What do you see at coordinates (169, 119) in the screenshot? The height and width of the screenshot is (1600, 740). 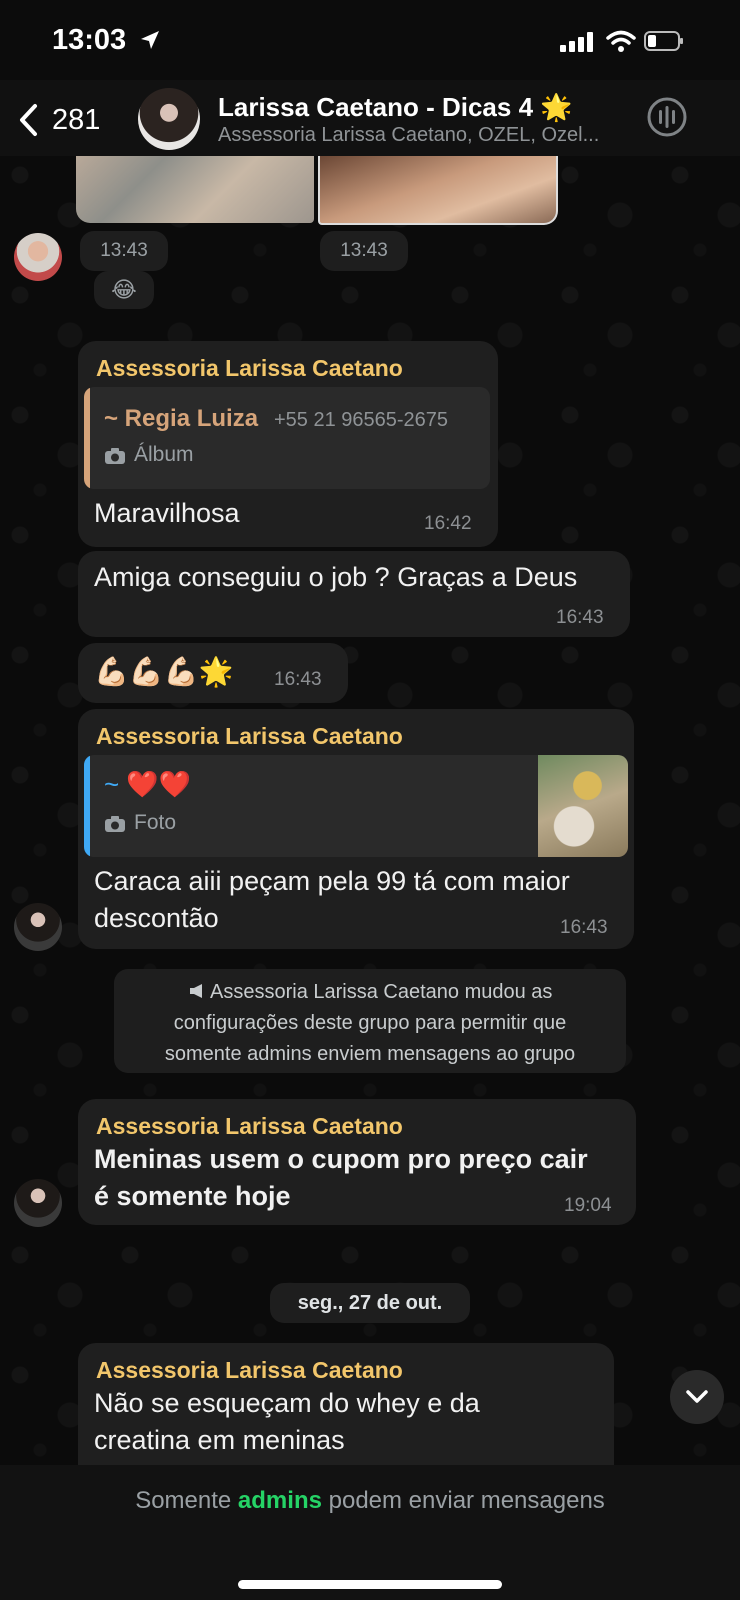 I see `group-avatar` at bounding box center [169, 119].